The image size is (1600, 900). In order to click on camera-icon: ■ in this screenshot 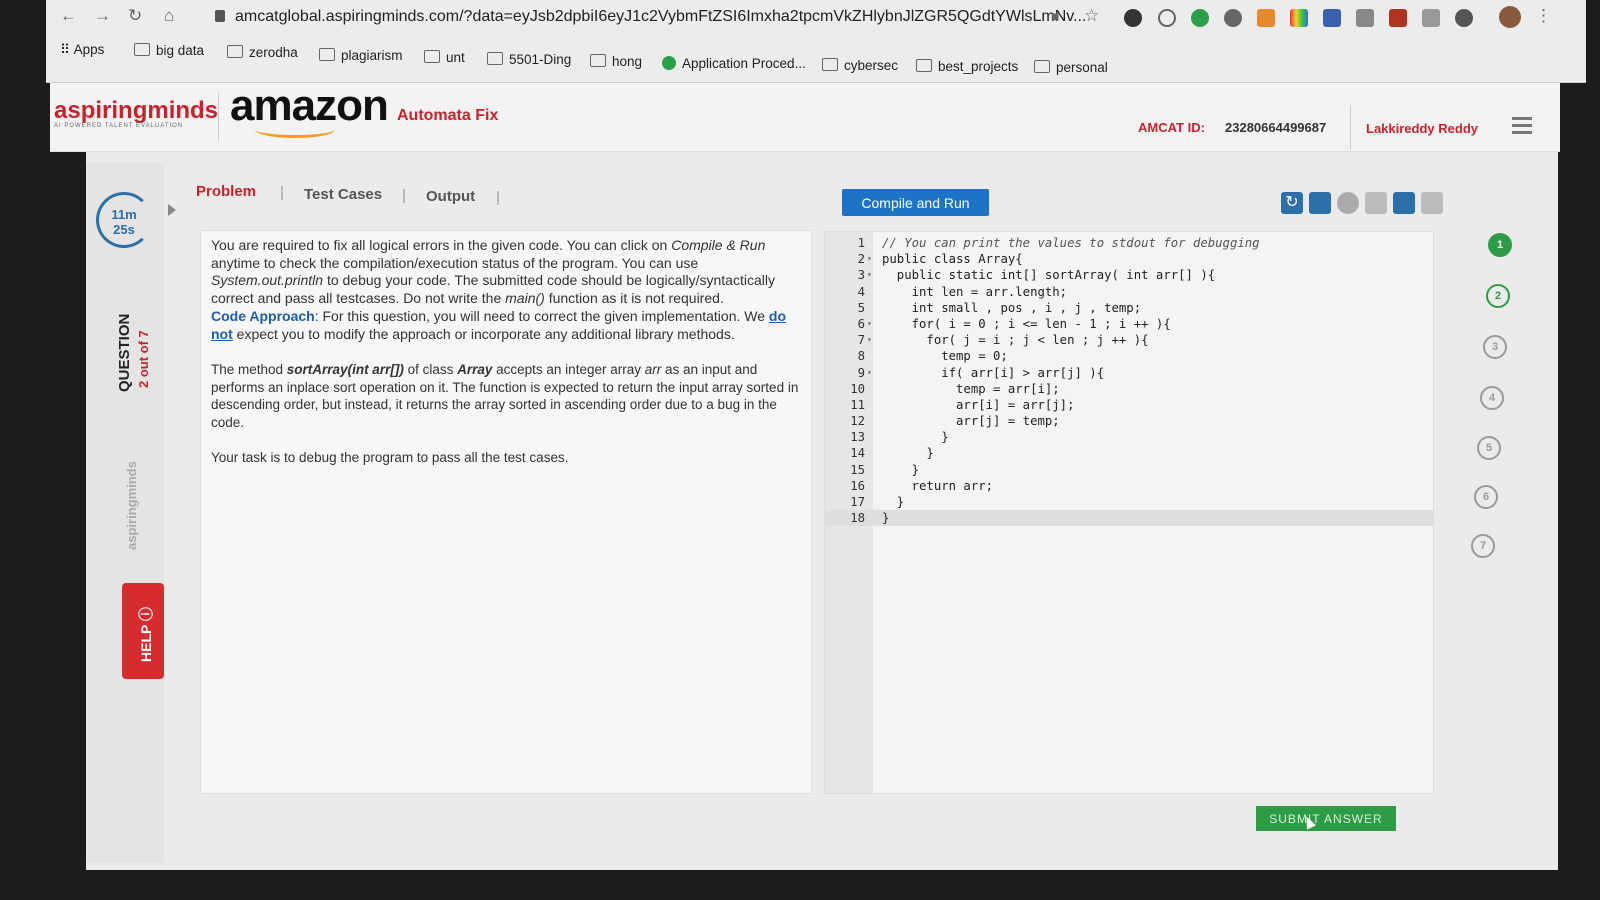, I will do `click(1055, 16)`.